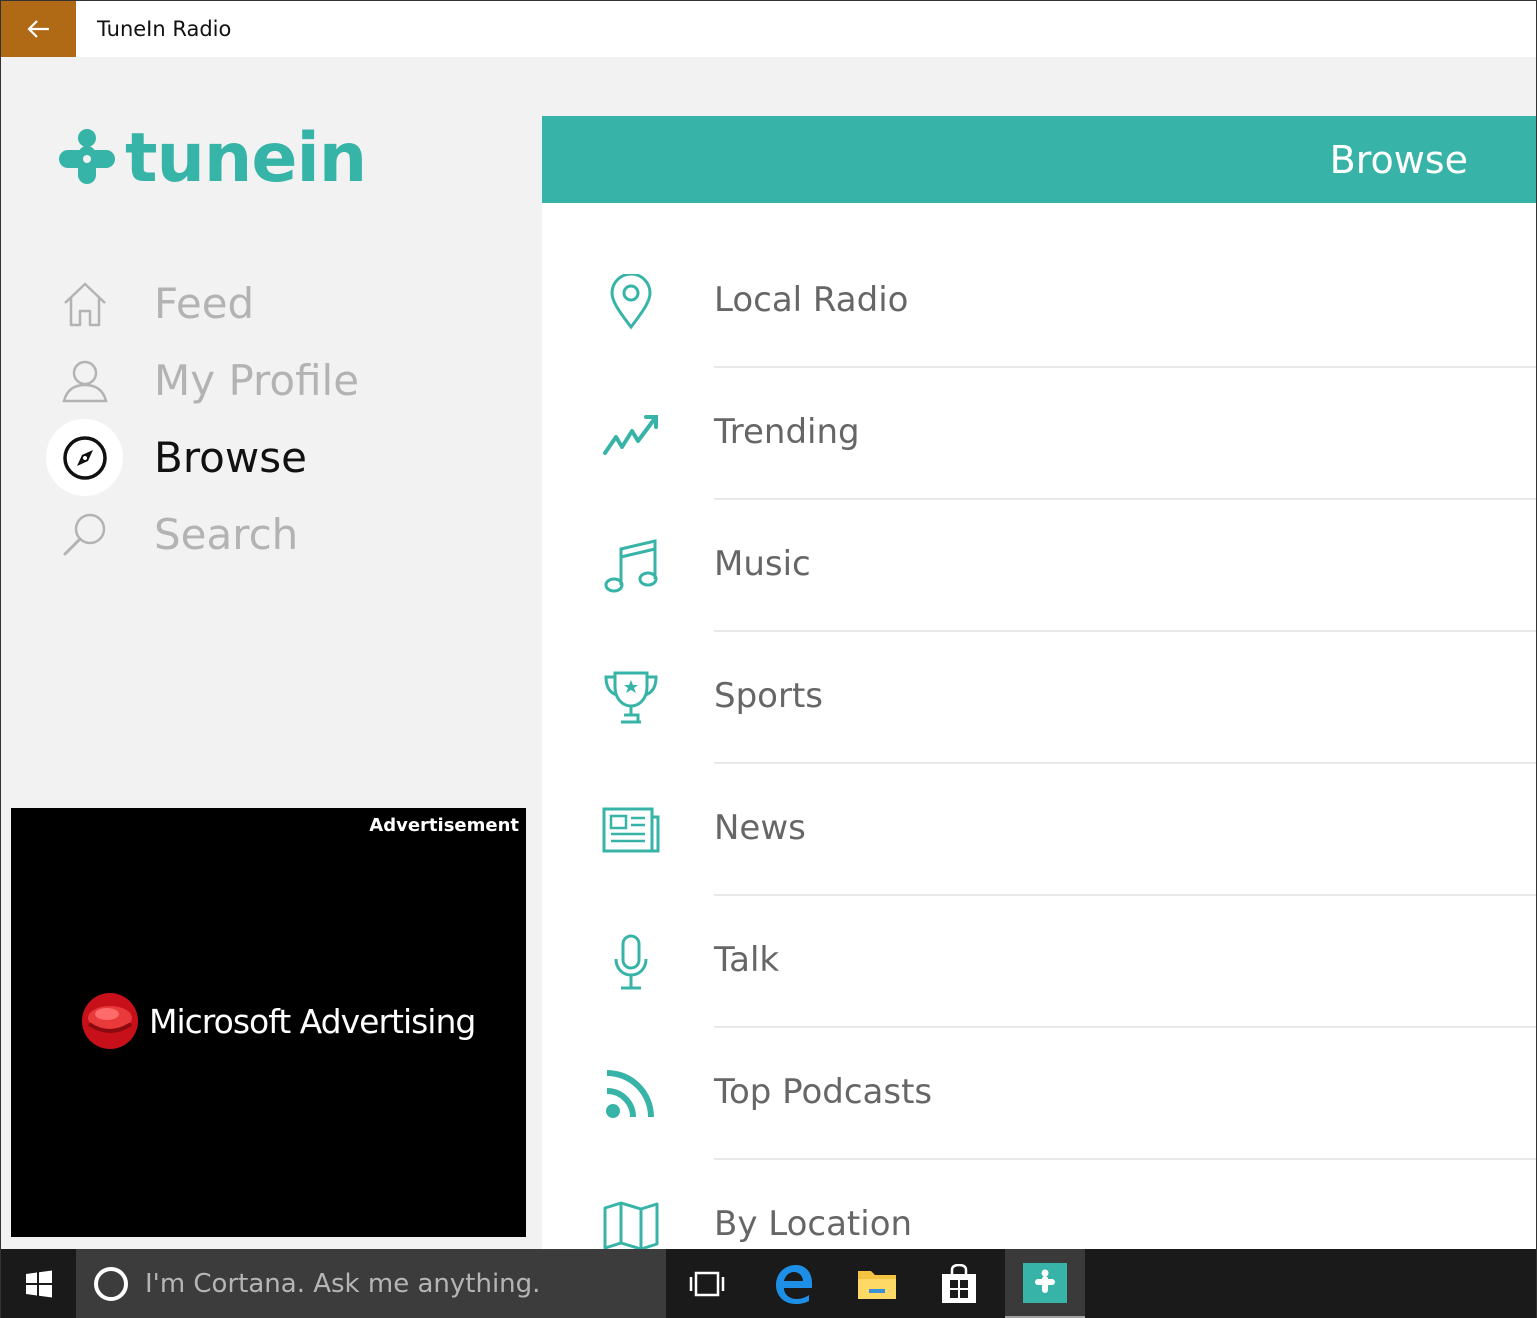  What do you see at coordinates (631, 830) in the screenshot?
I see `newspaper-icon` at bounding box center [631, 830].